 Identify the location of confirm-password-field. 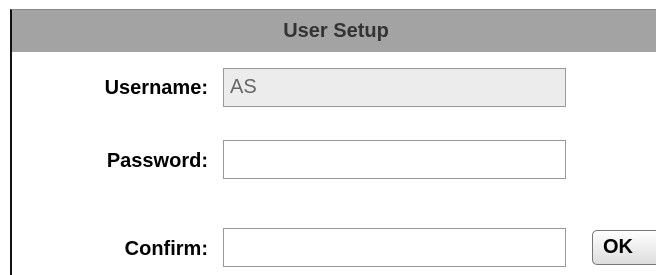
(394, 247).